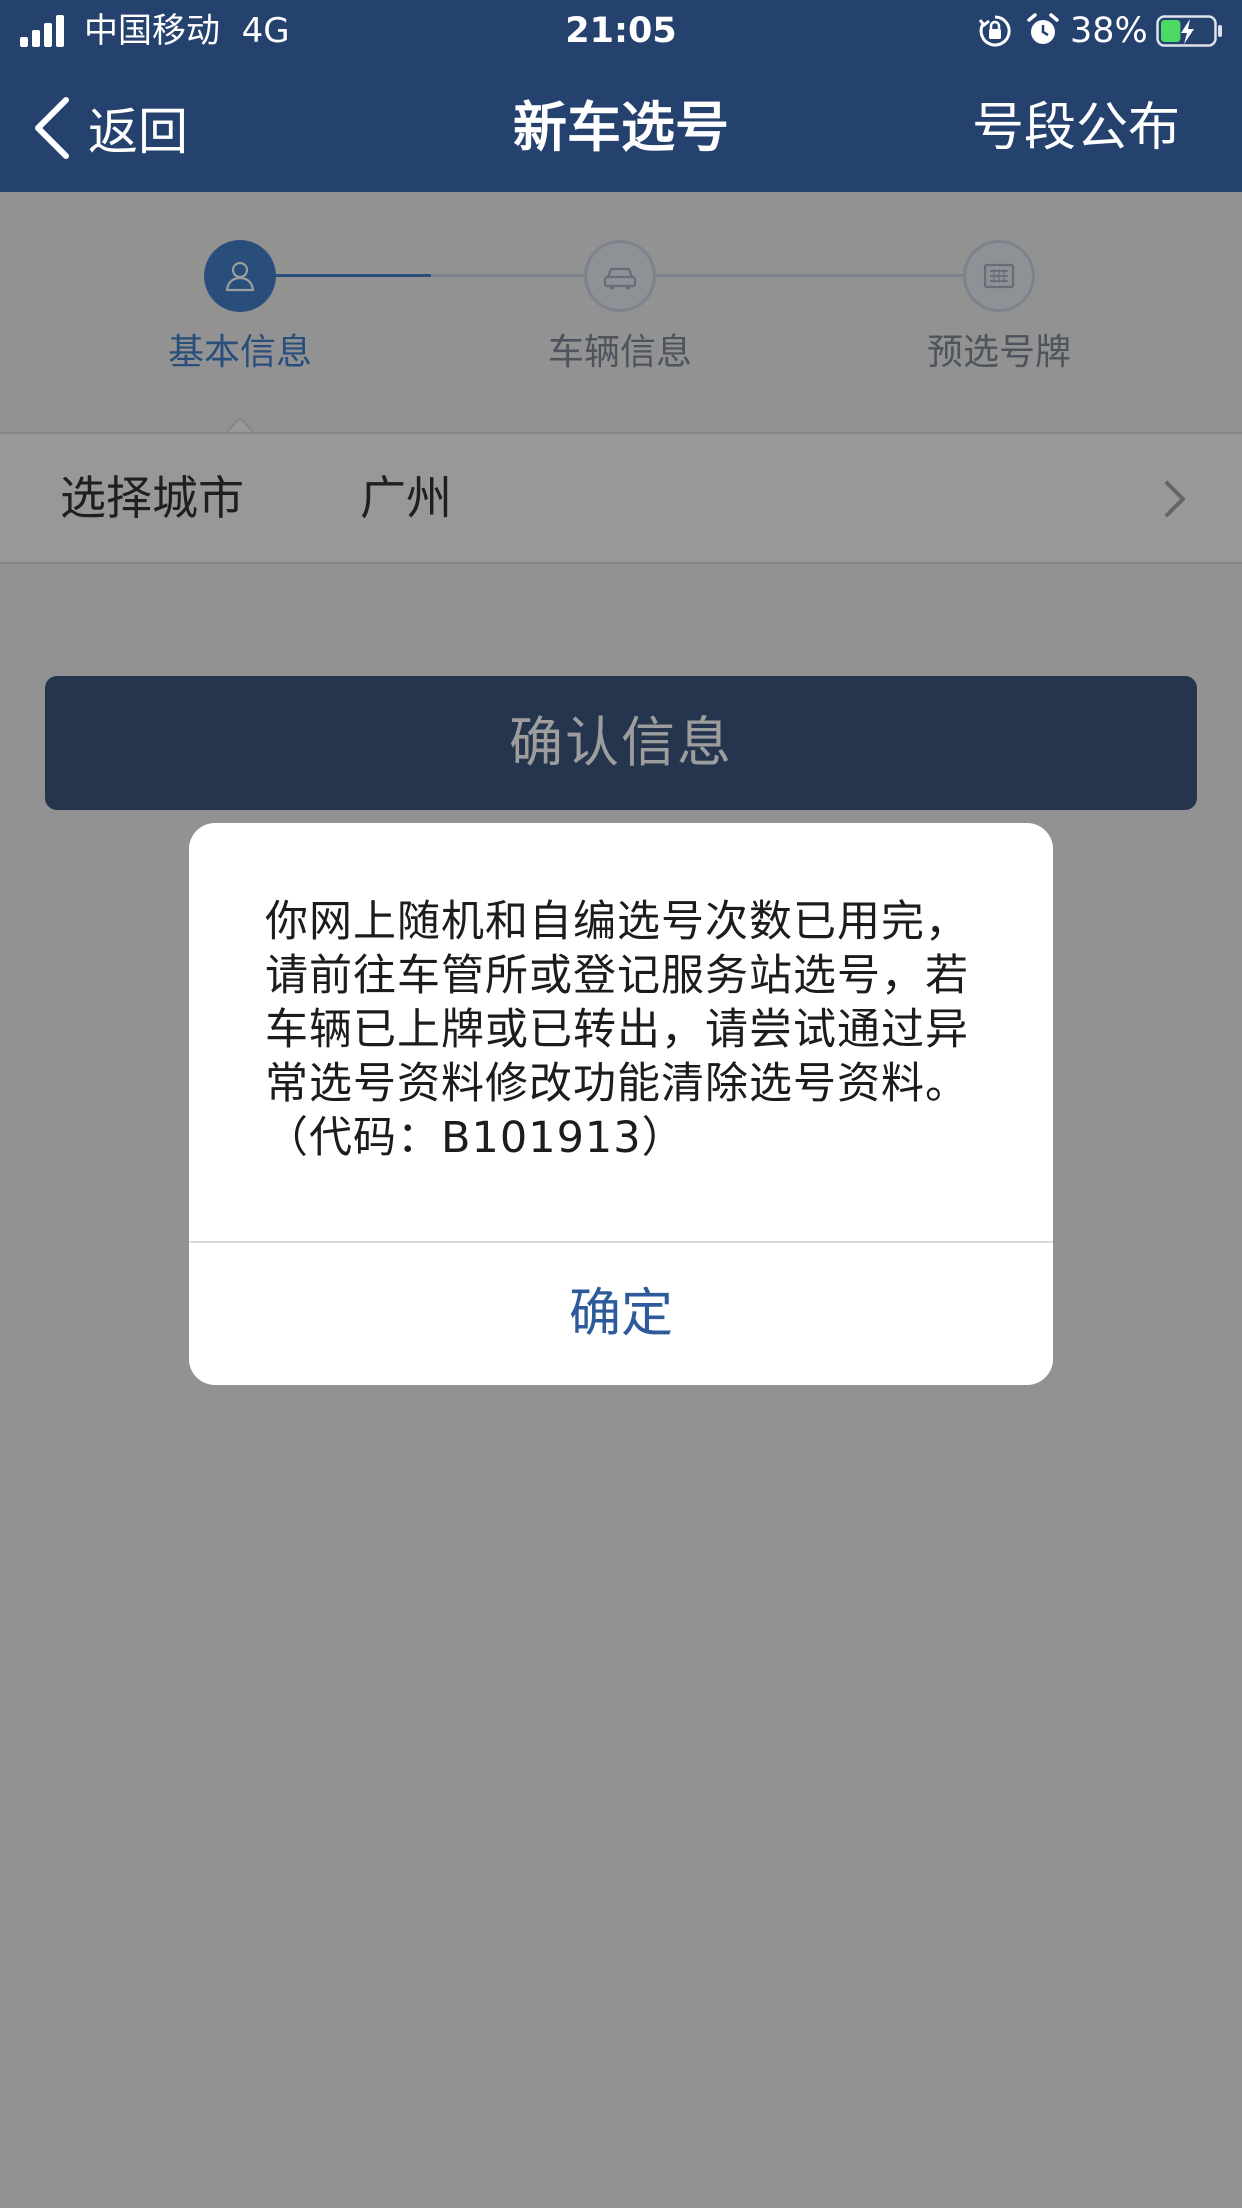 The height and width of the screenshot is (2208, 1242). What do you see at coordinates (1189, 31) in the screenshot?
I see `battery-charging-icon` at bounding box center [1189, 31].